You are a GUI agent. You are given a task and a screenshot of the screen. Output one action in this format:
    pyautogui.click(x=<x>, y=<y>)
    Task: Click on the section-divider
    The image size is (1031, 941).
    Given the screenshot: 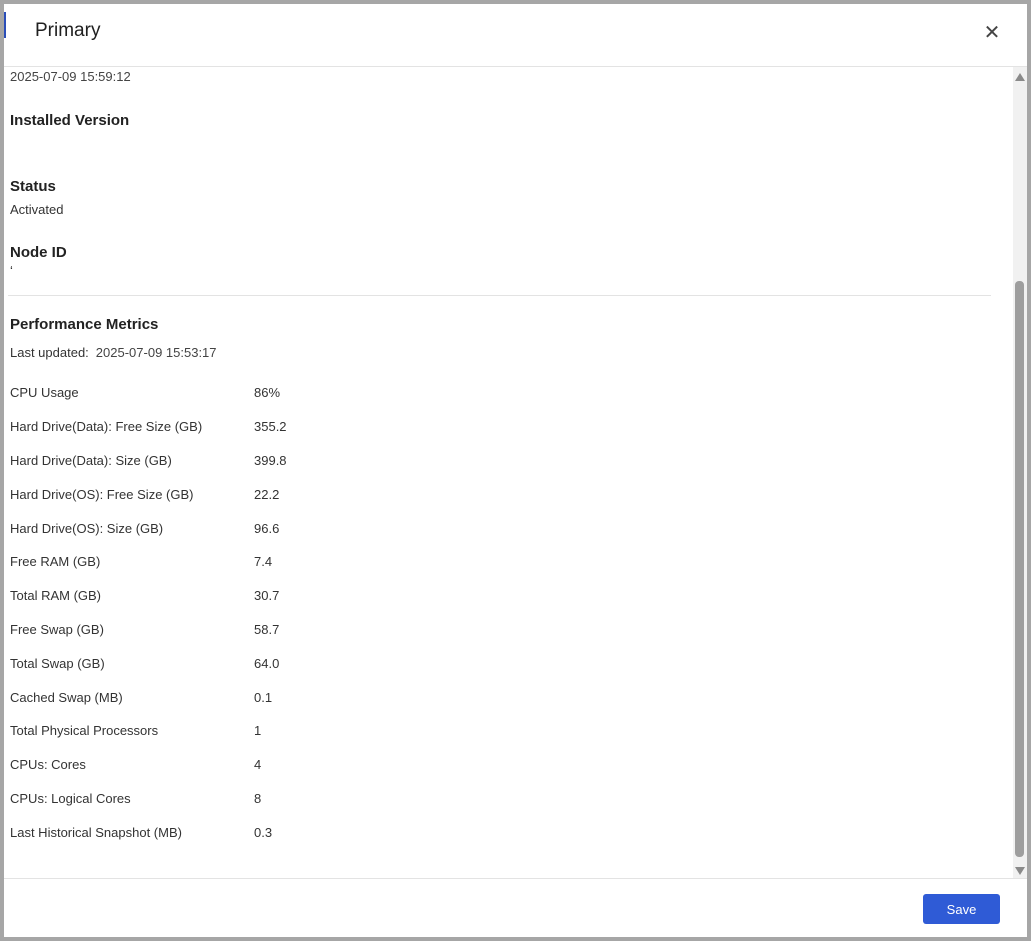 What is the action you would take?
    pyautogui.click(x=499, y=295)
    